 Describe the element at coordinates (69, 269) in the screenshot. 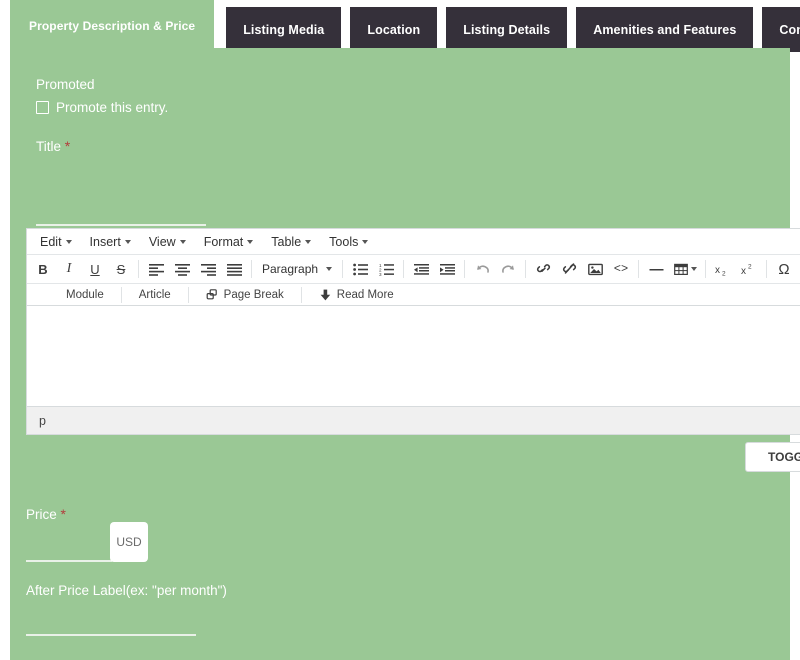

I see `italic-icon: I` at that location.